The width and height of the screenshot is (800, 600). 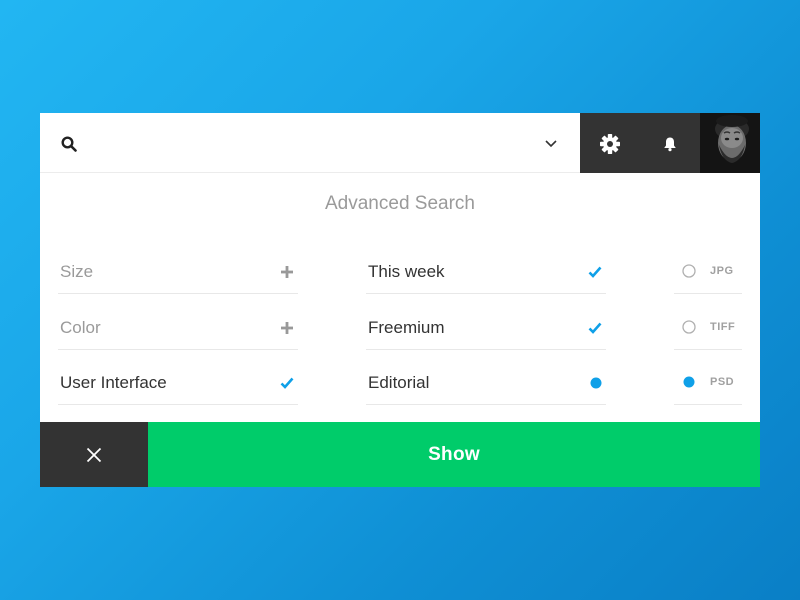 What do you see at coordinates (723, 327) in the screenshot?
I see `format-label: TIFF` at bounding box center [723, 327].